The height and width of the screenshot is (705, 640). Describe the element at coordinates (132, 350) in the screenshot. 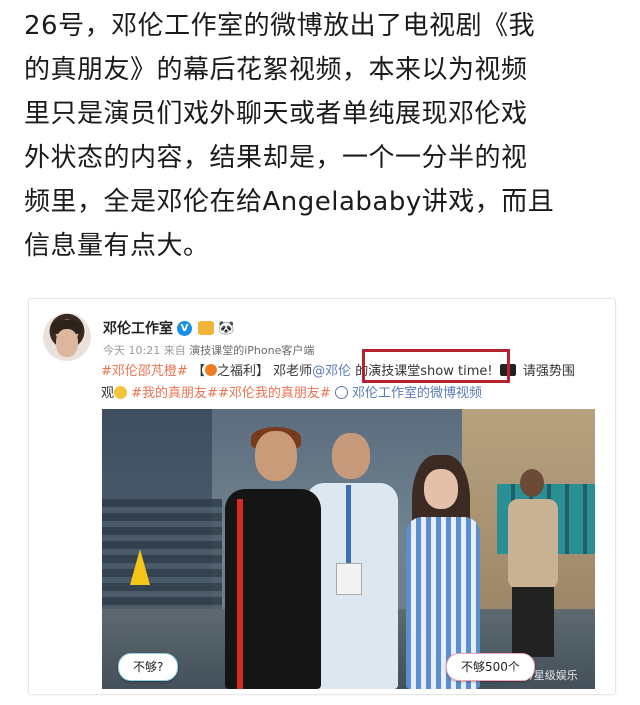

I see `post-time: 今天 10:21` at that location.